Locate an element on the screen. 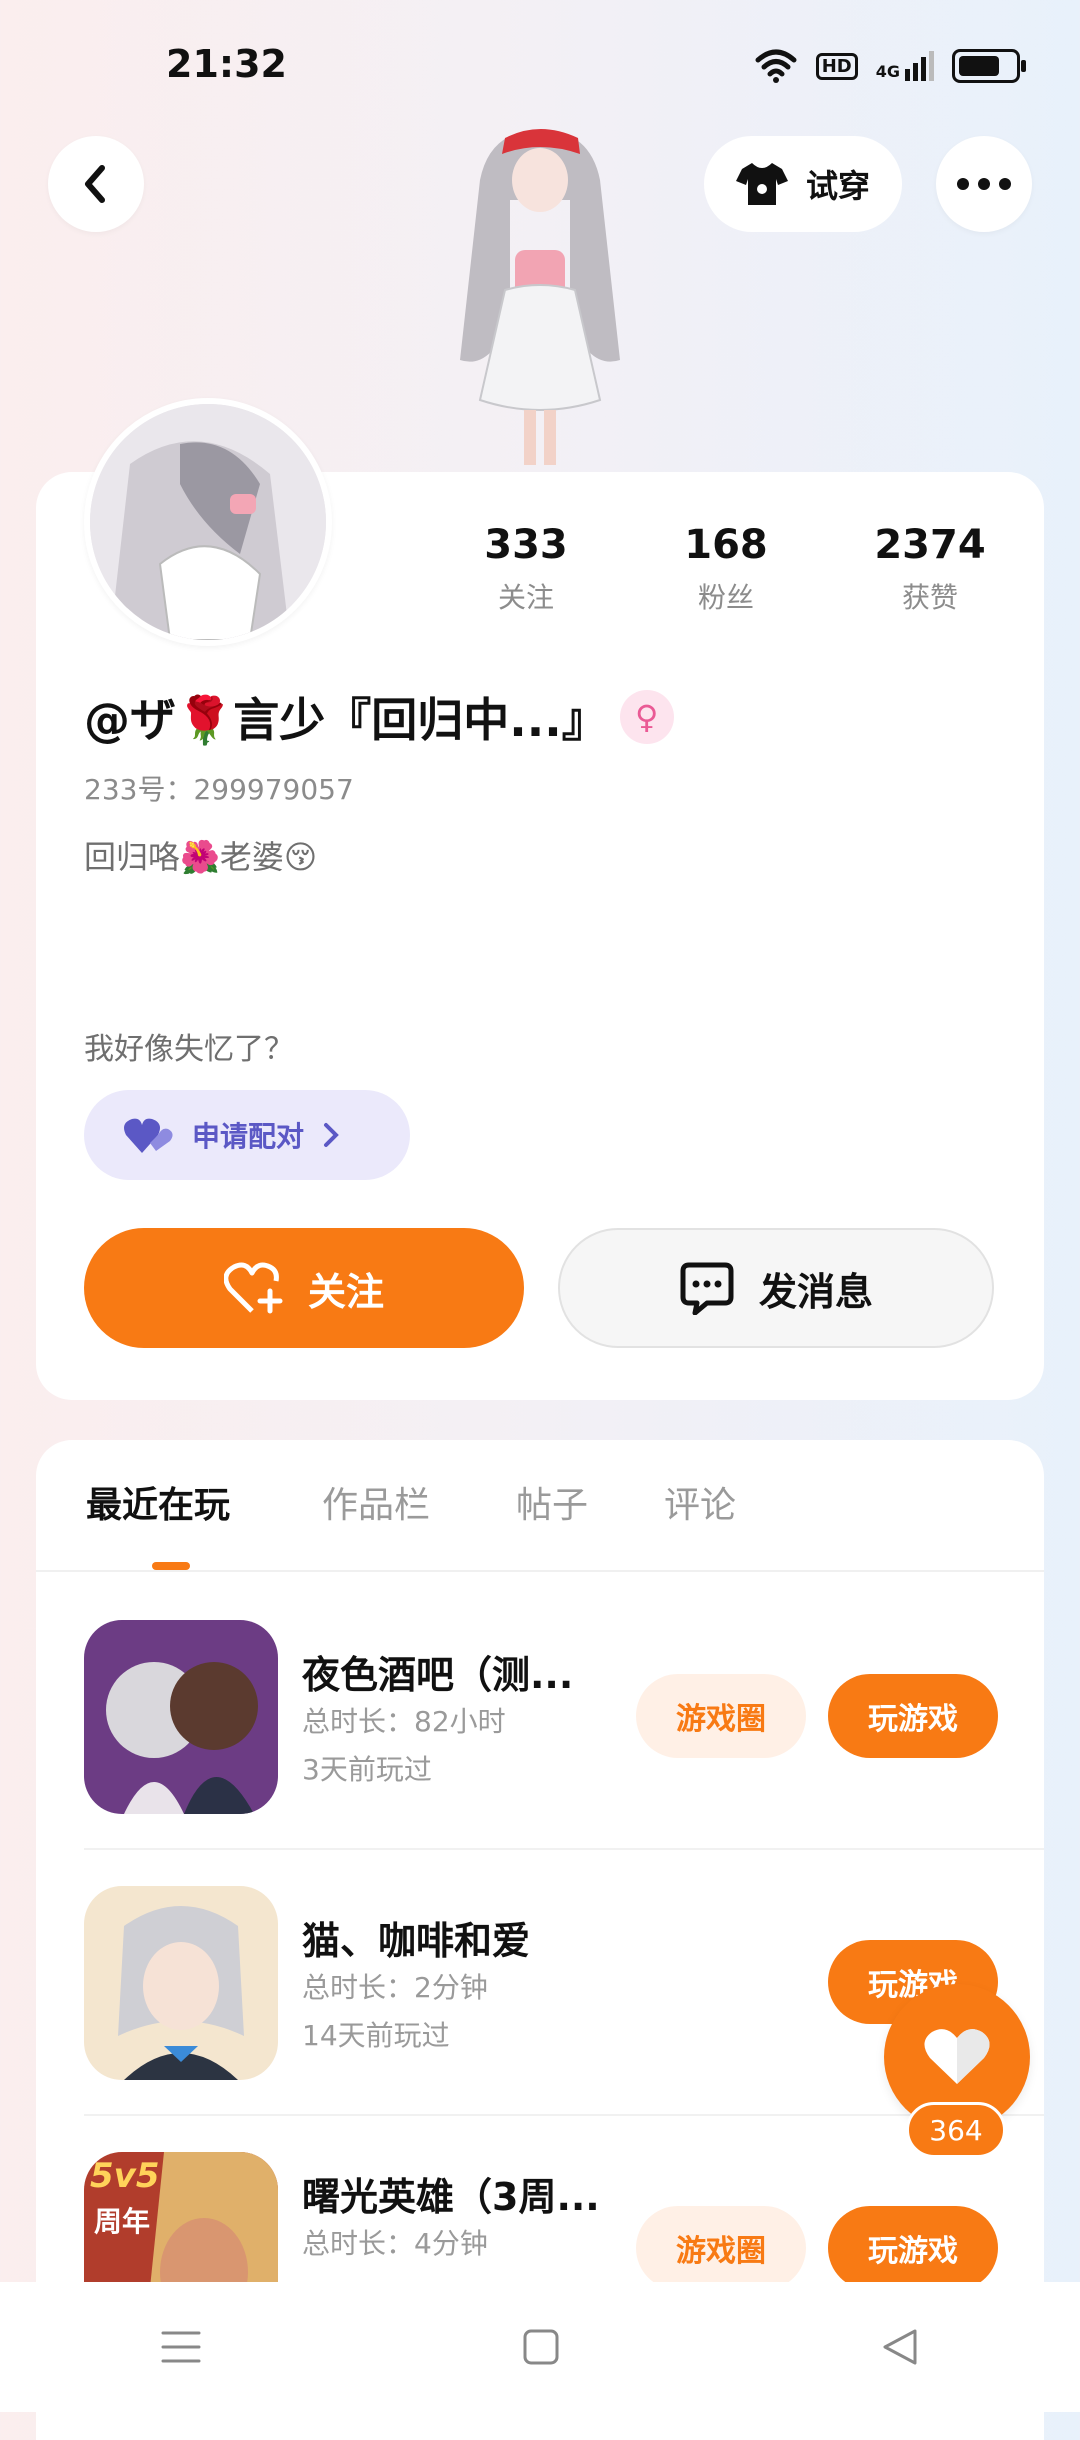  try-on-label: 试穿 is located at coordinates (838, 186).